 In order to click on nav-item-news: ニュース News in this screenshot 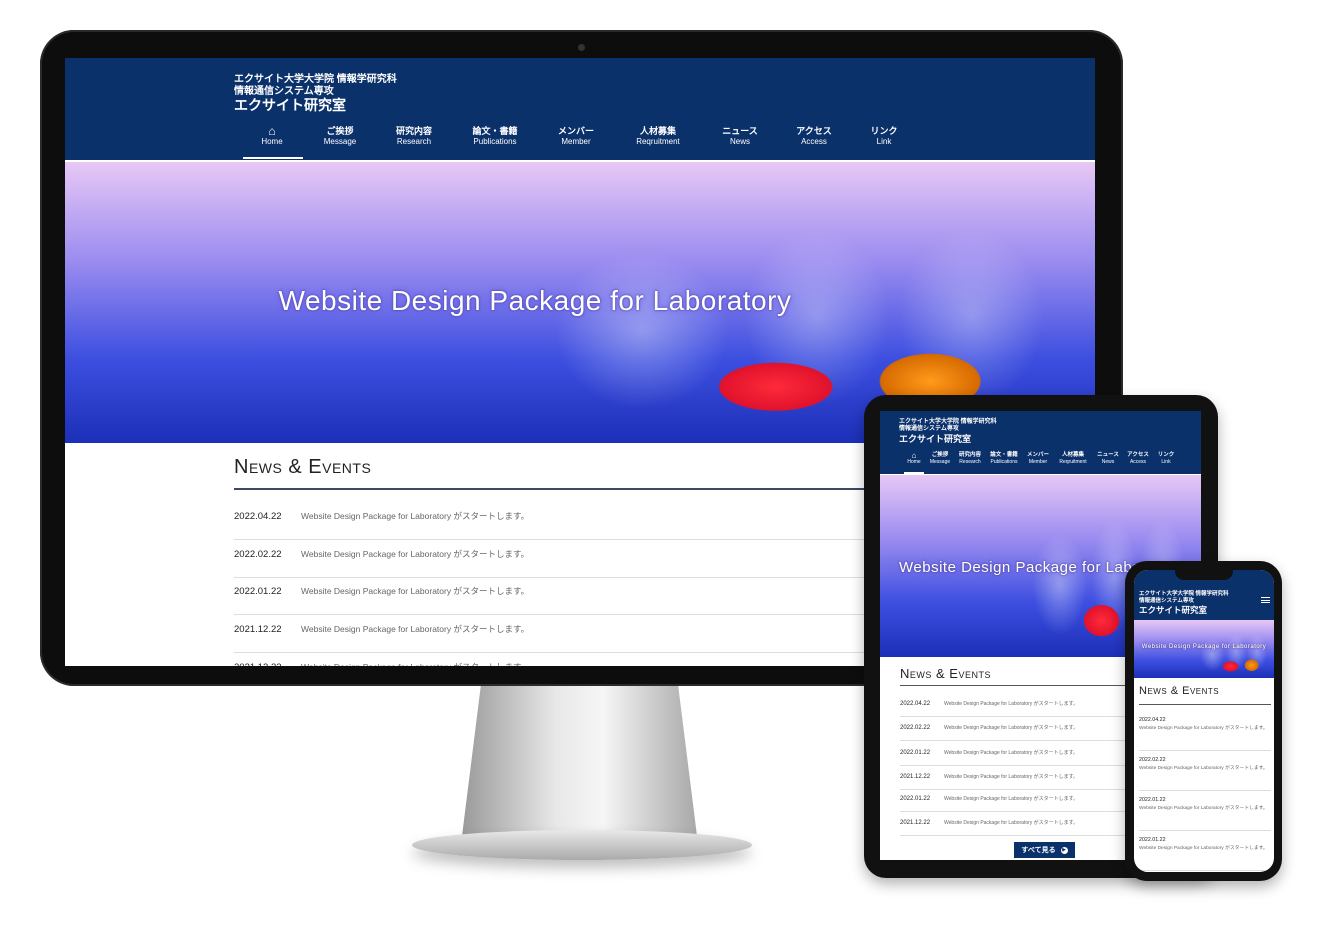, I will do `click(740, 136)`.